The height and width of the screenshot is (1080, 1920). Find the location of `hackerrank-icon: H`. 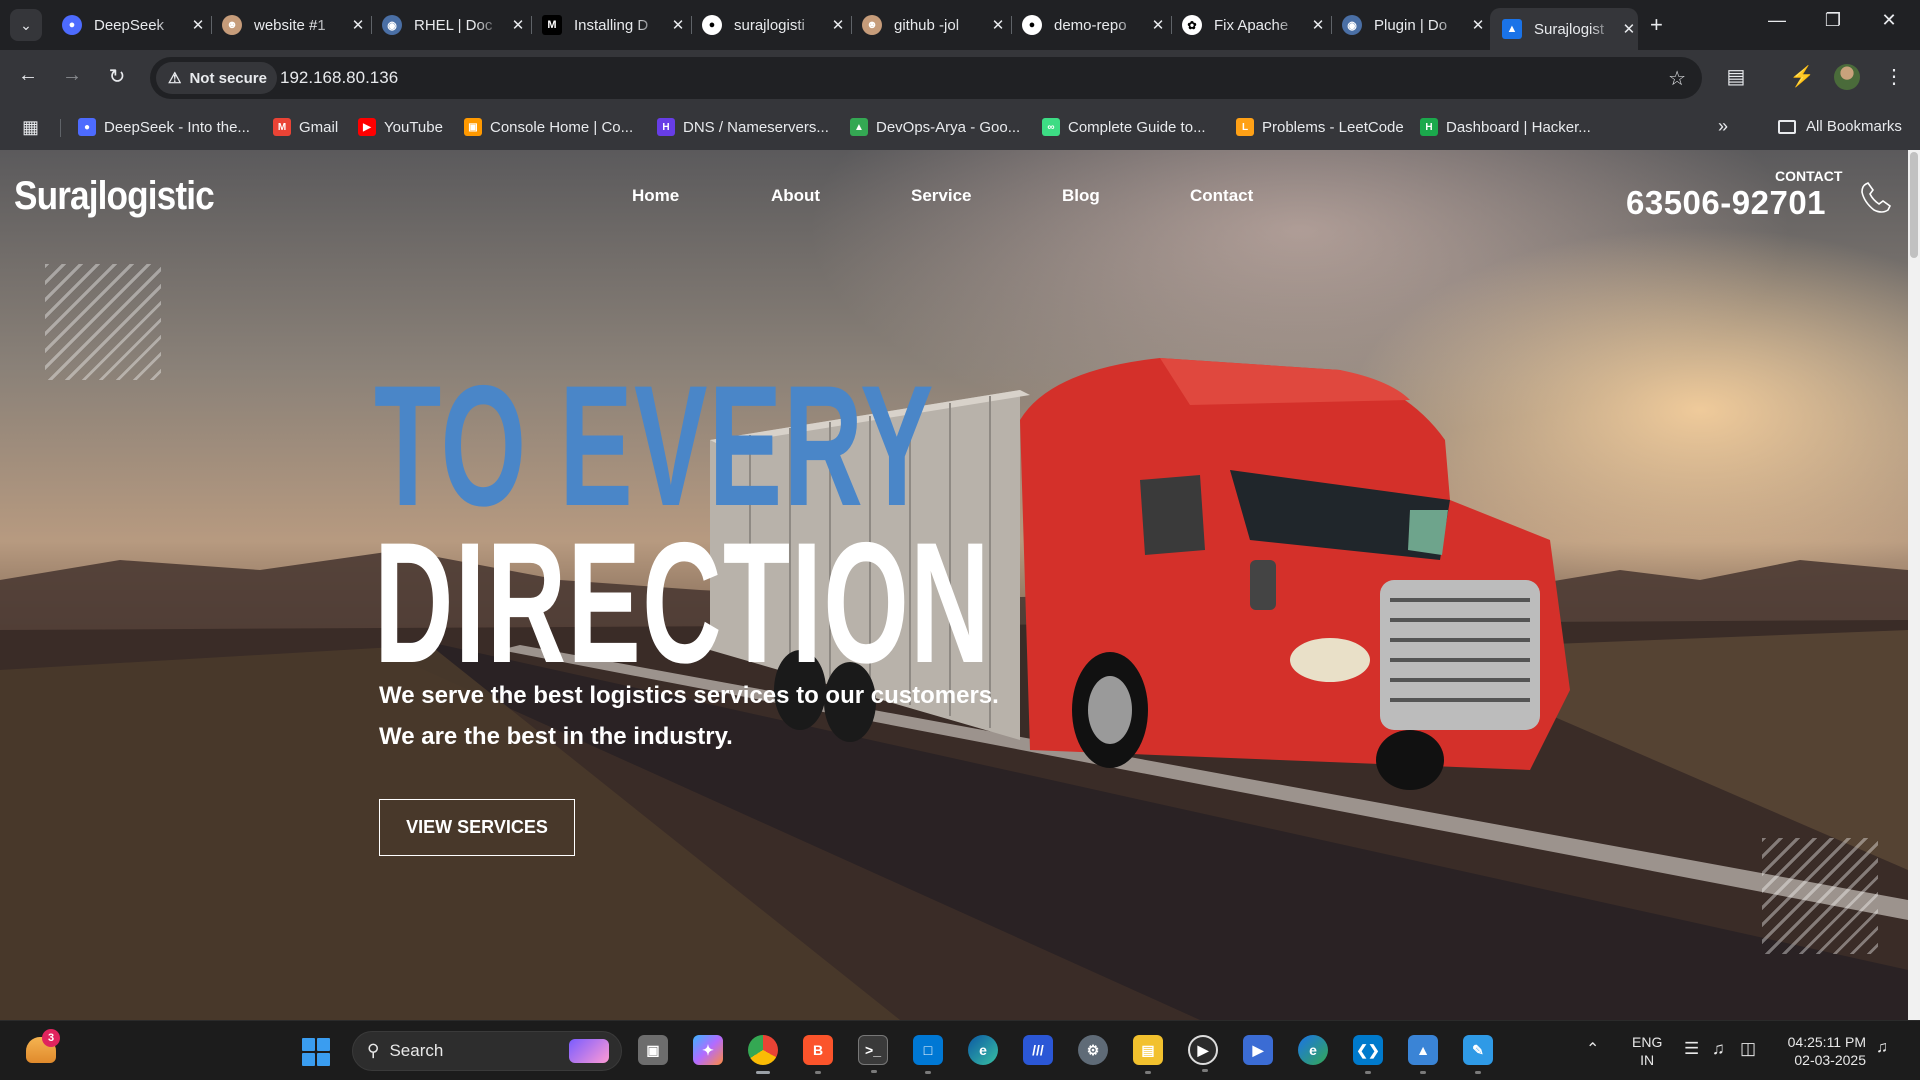

hackerrank-icon: H is located at coordinates (1429, 127).